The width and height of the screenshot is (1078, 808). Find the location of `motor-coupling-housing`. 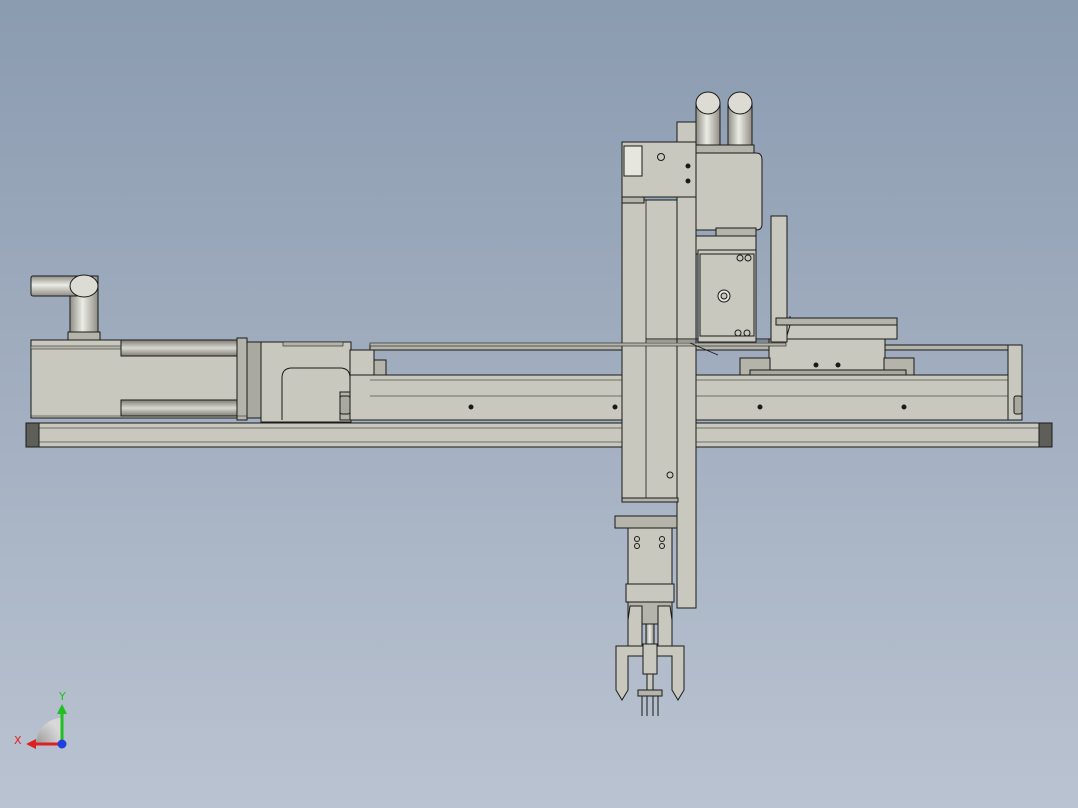

motor-coupling-housing is located at coordinates (306, 382).